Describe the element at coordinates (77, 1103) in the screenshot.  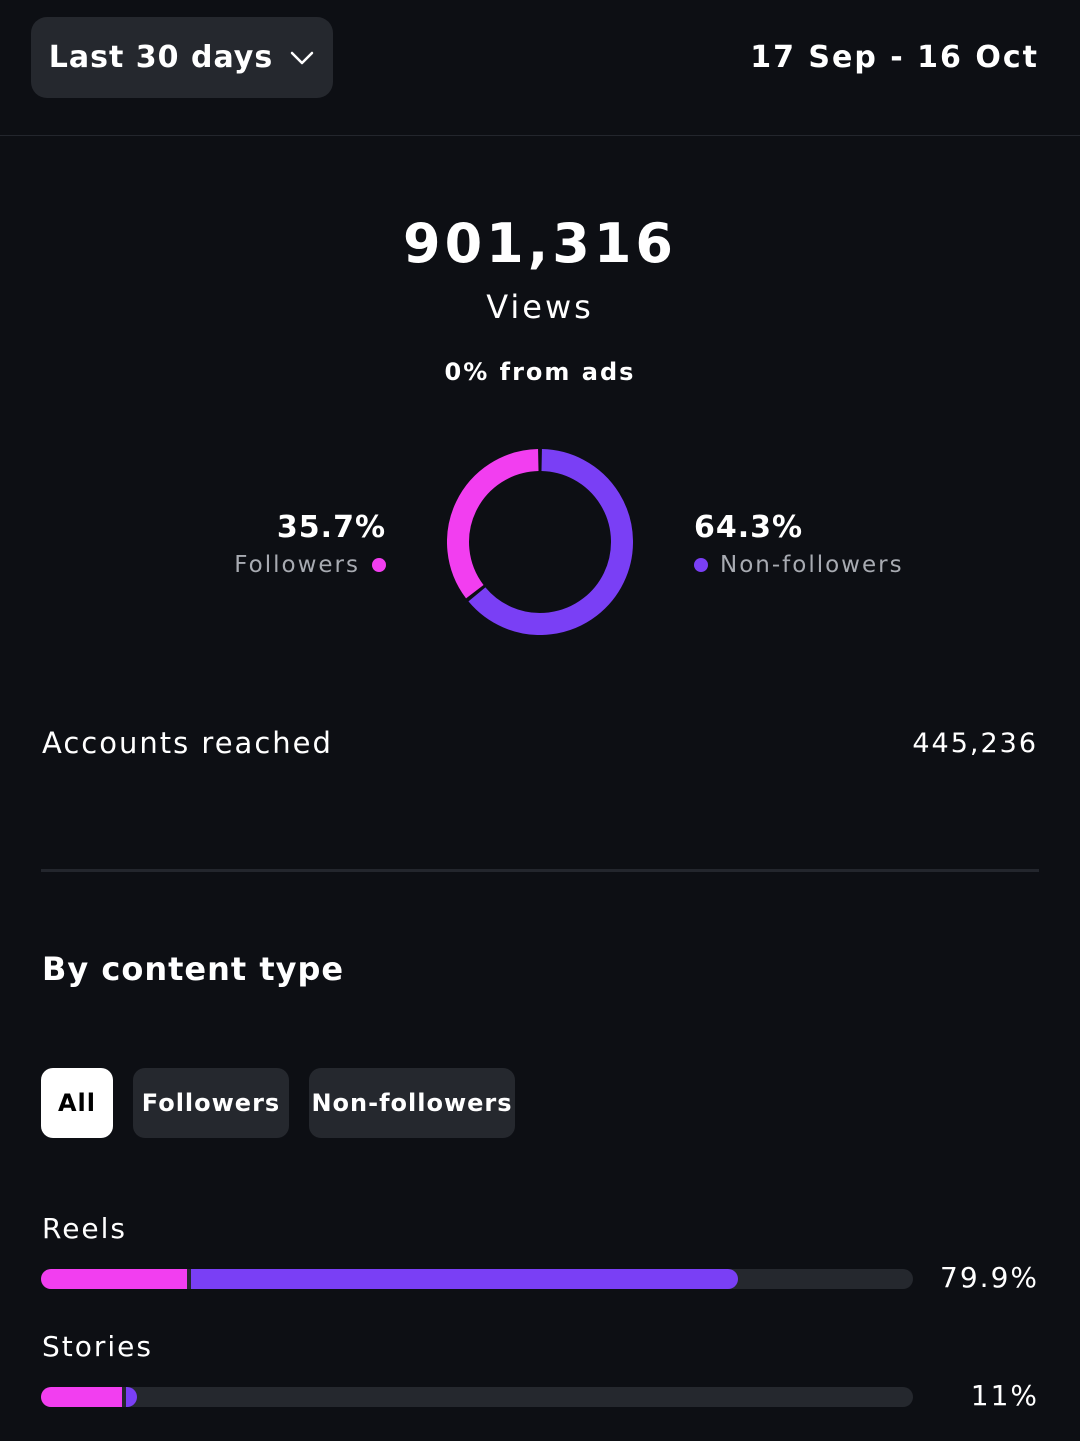
I see `tab-all: All` at that location.